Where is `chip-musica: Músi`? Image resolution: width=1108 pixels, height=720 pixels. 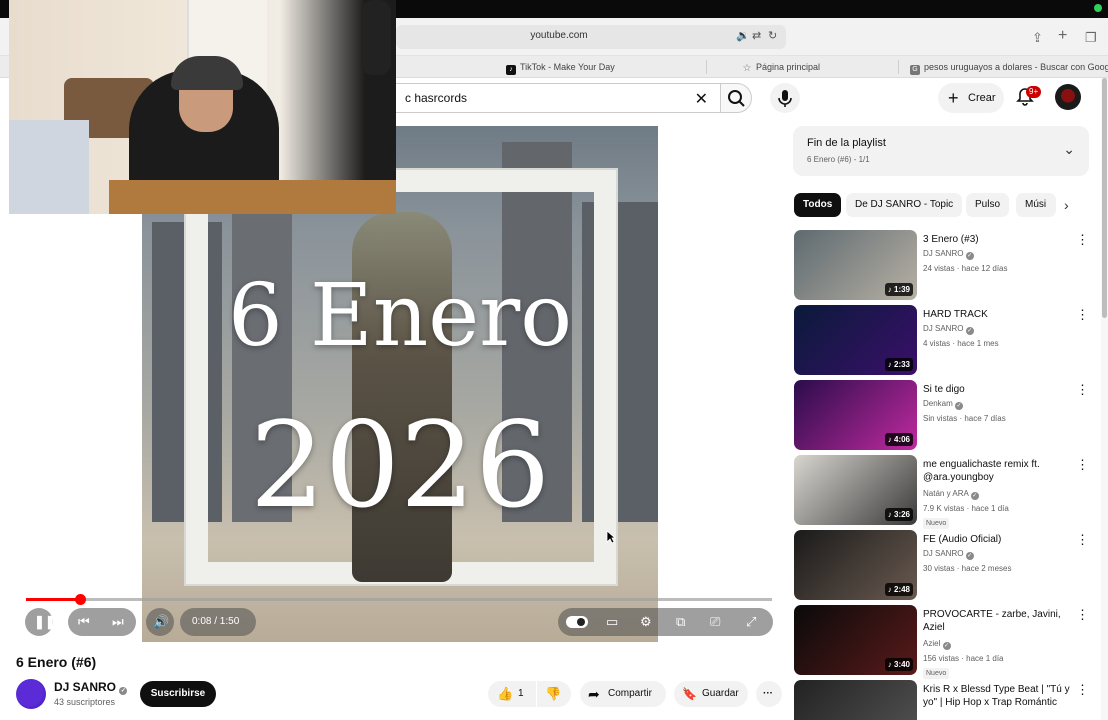 chip-musica: Músi is located at coordinates (1036, 205).